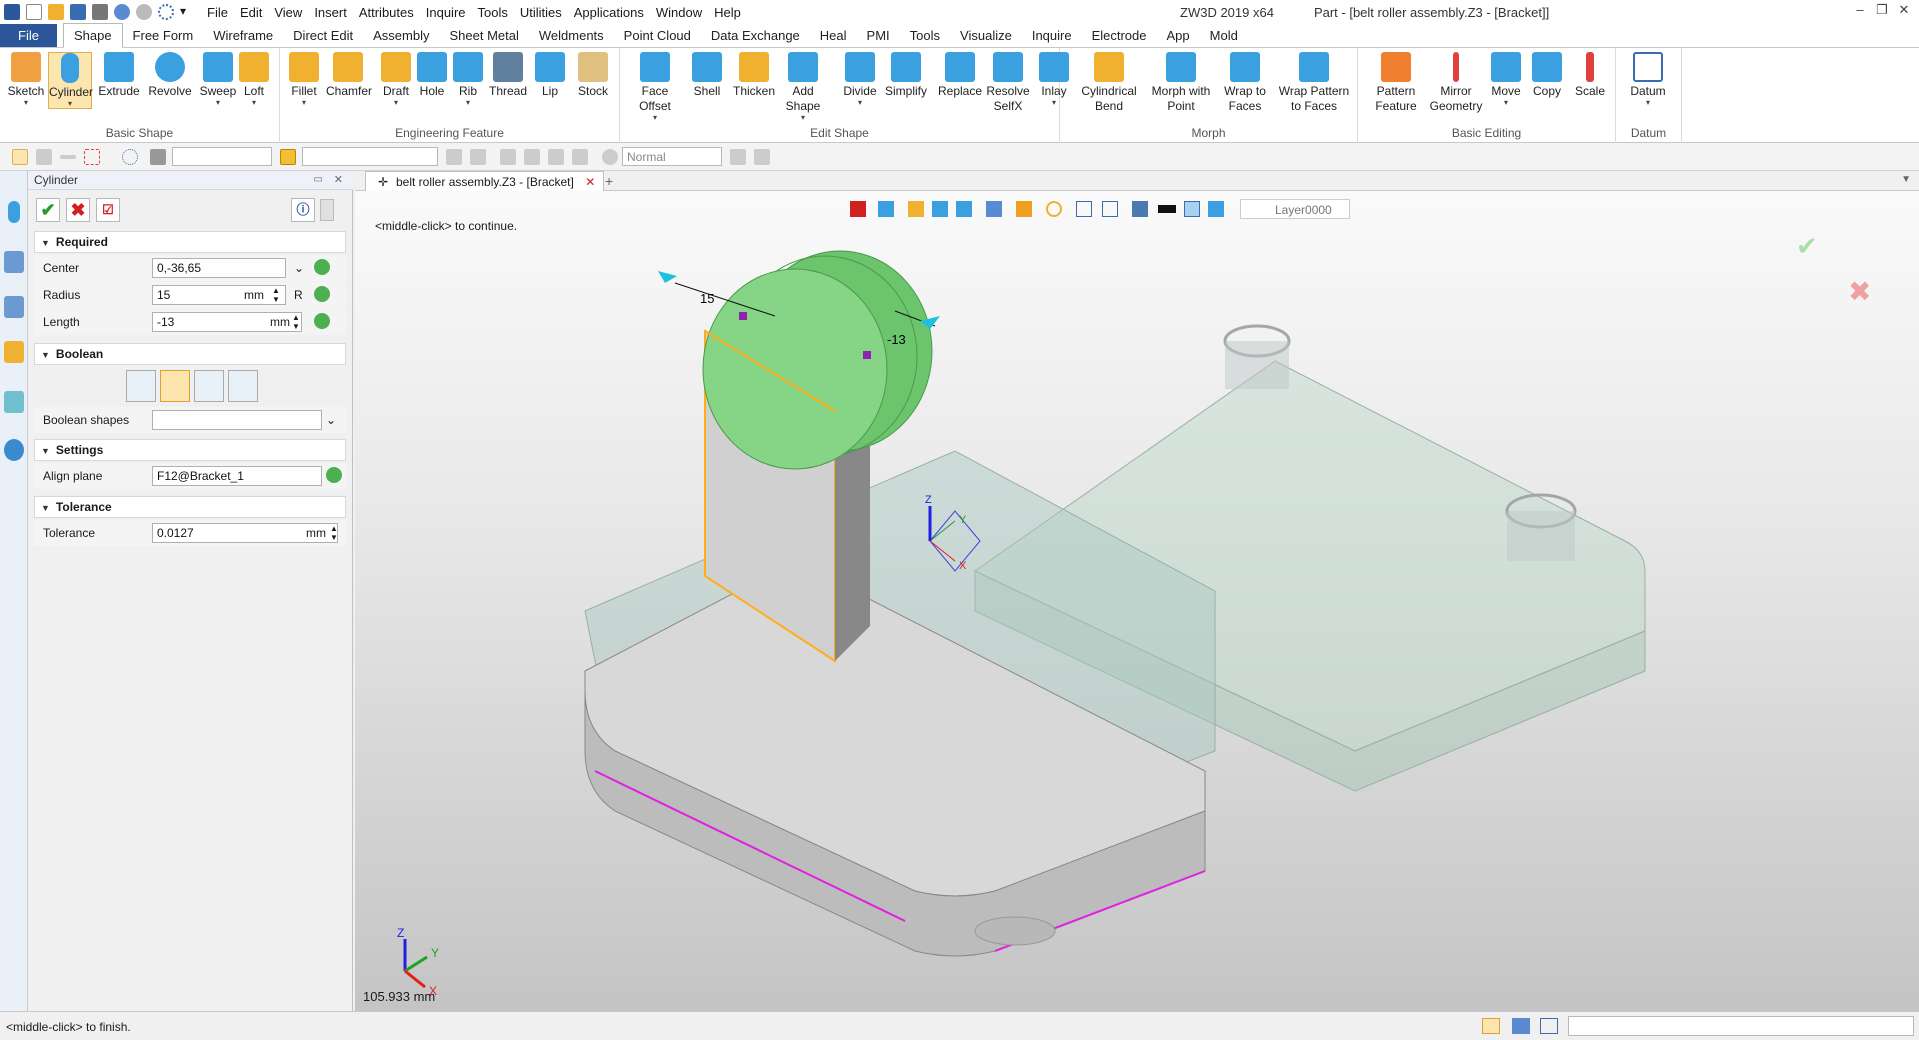 The height and width of the screenshot is (1040, 1919). What do you see at coordinates (1245, 83) in the screenshot?
I see `wrap-to-faces-button: Wrap to Faces` at bounding box center [1245, 83].